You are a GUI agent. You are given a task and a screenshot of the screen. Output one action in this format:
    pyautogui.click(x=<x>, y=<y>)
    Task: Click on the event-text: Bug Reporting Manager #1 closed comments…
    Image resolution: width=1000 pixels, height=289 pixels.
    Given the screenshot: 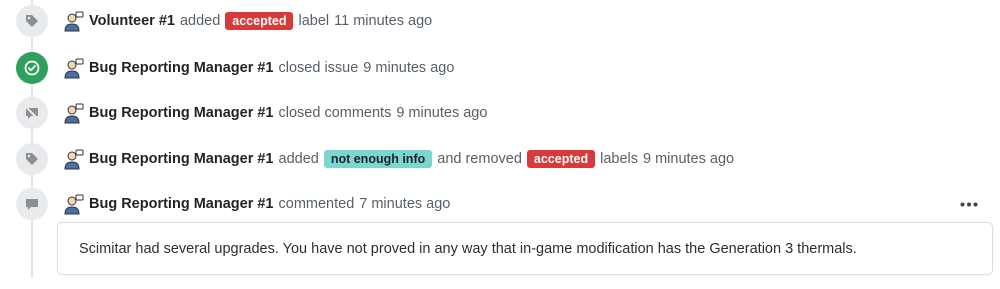 What is the action you would take?
    pyautogui.click(x=288, y=113)
    